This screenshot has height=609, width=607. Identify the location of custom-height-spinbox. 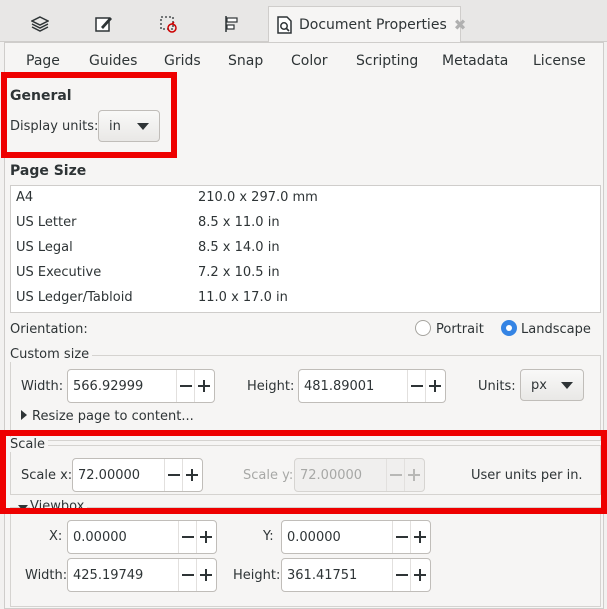
(372, 386).